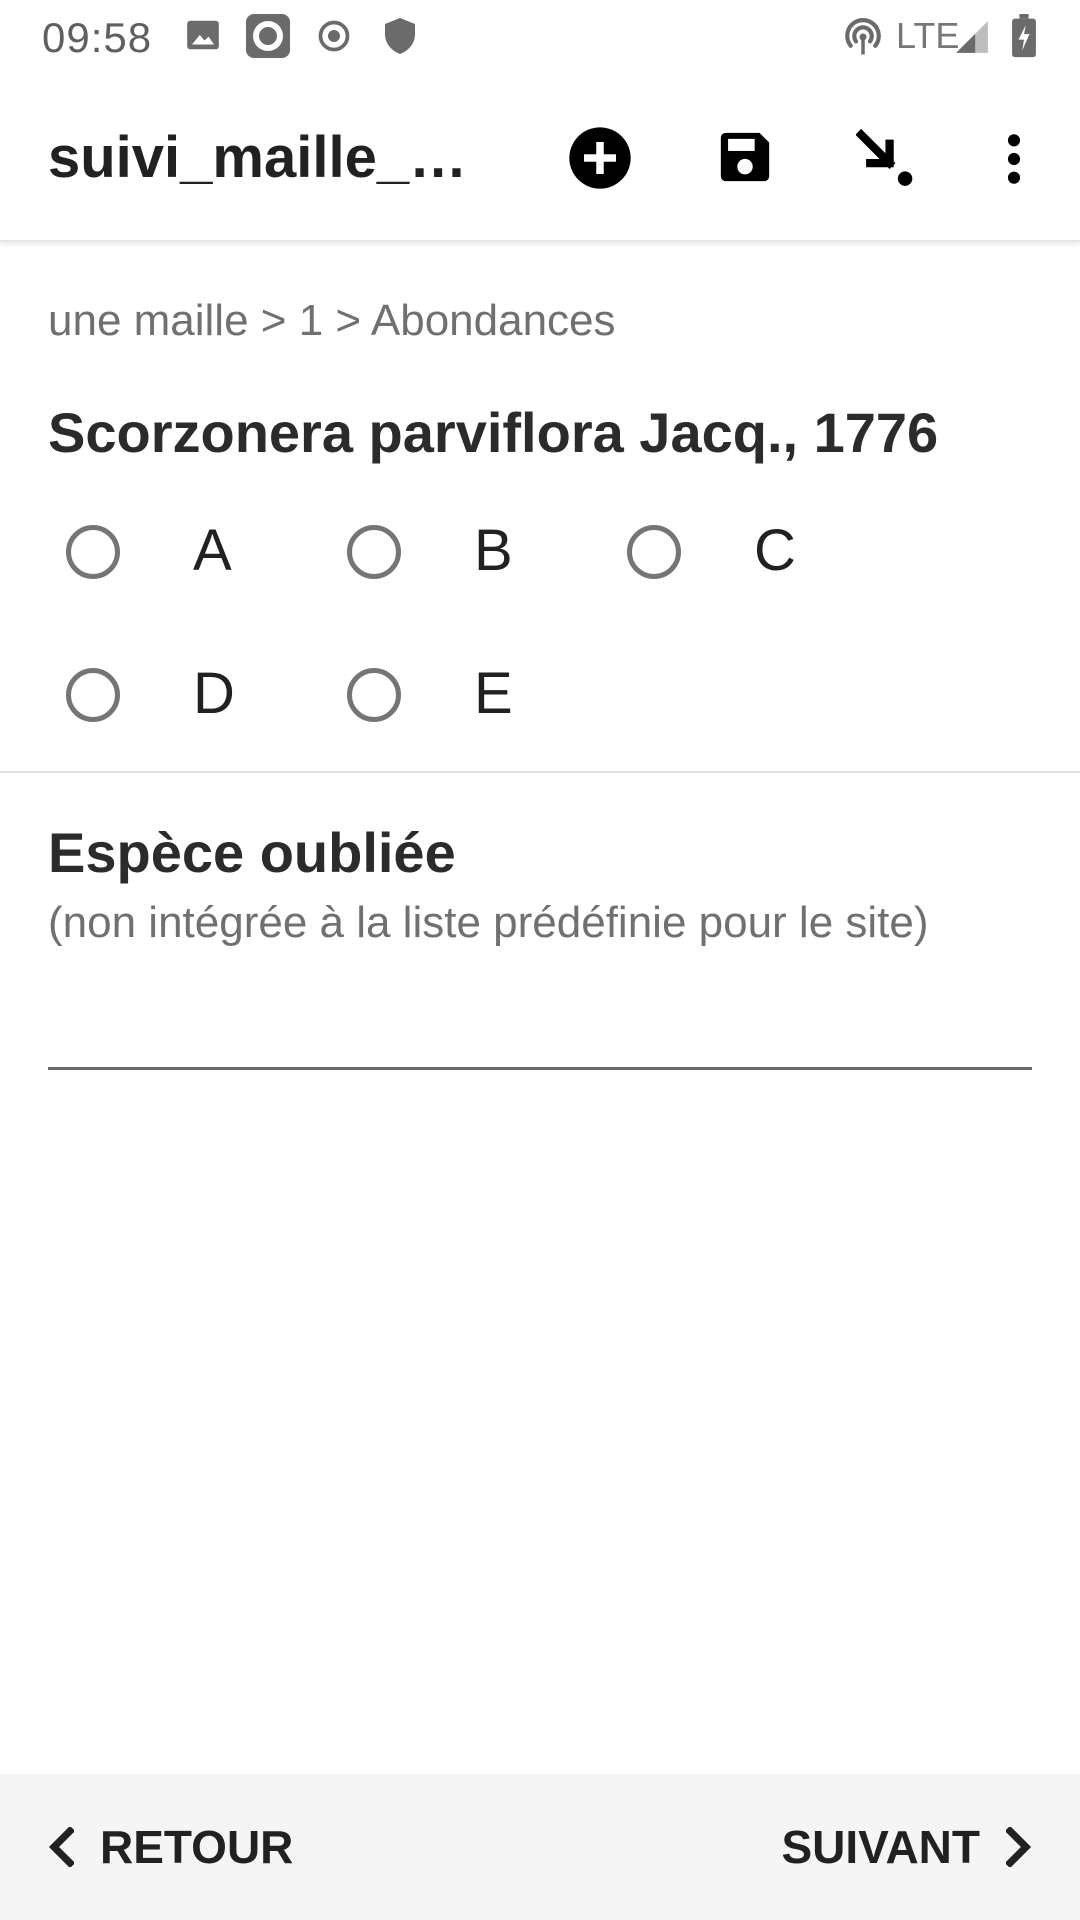  I want to click on location-target-icon, so click(334, 36).